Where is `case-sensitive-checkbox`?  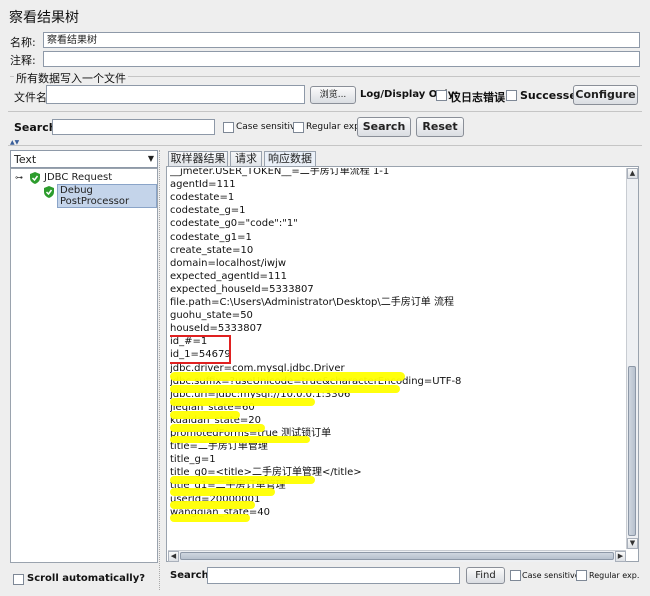 case-sensitive-checkbox is located at coordinates (228, 127).